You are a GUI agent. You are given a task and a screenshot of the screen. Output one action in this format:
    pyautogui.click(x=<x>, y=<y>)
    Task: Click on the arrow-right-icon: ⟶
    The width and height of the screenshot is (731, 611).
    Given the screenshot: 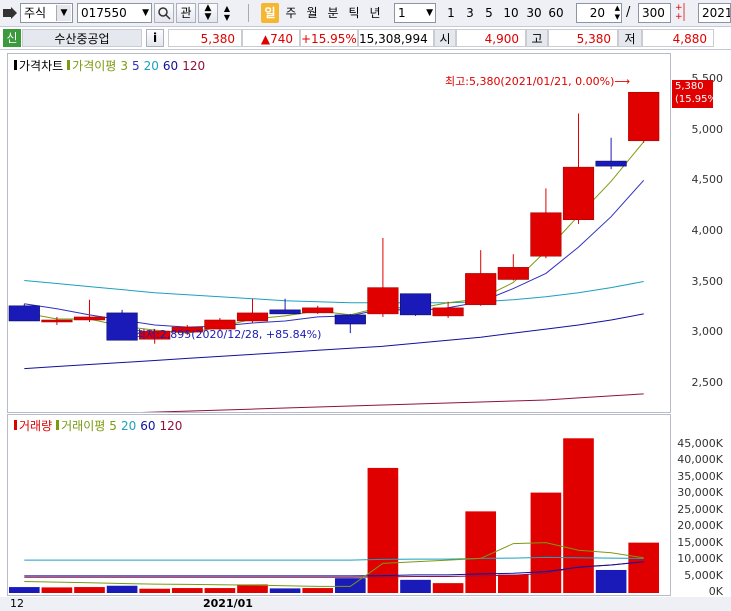 What is the action you would take?
    pyautogui.click(x=622, y=81)
    